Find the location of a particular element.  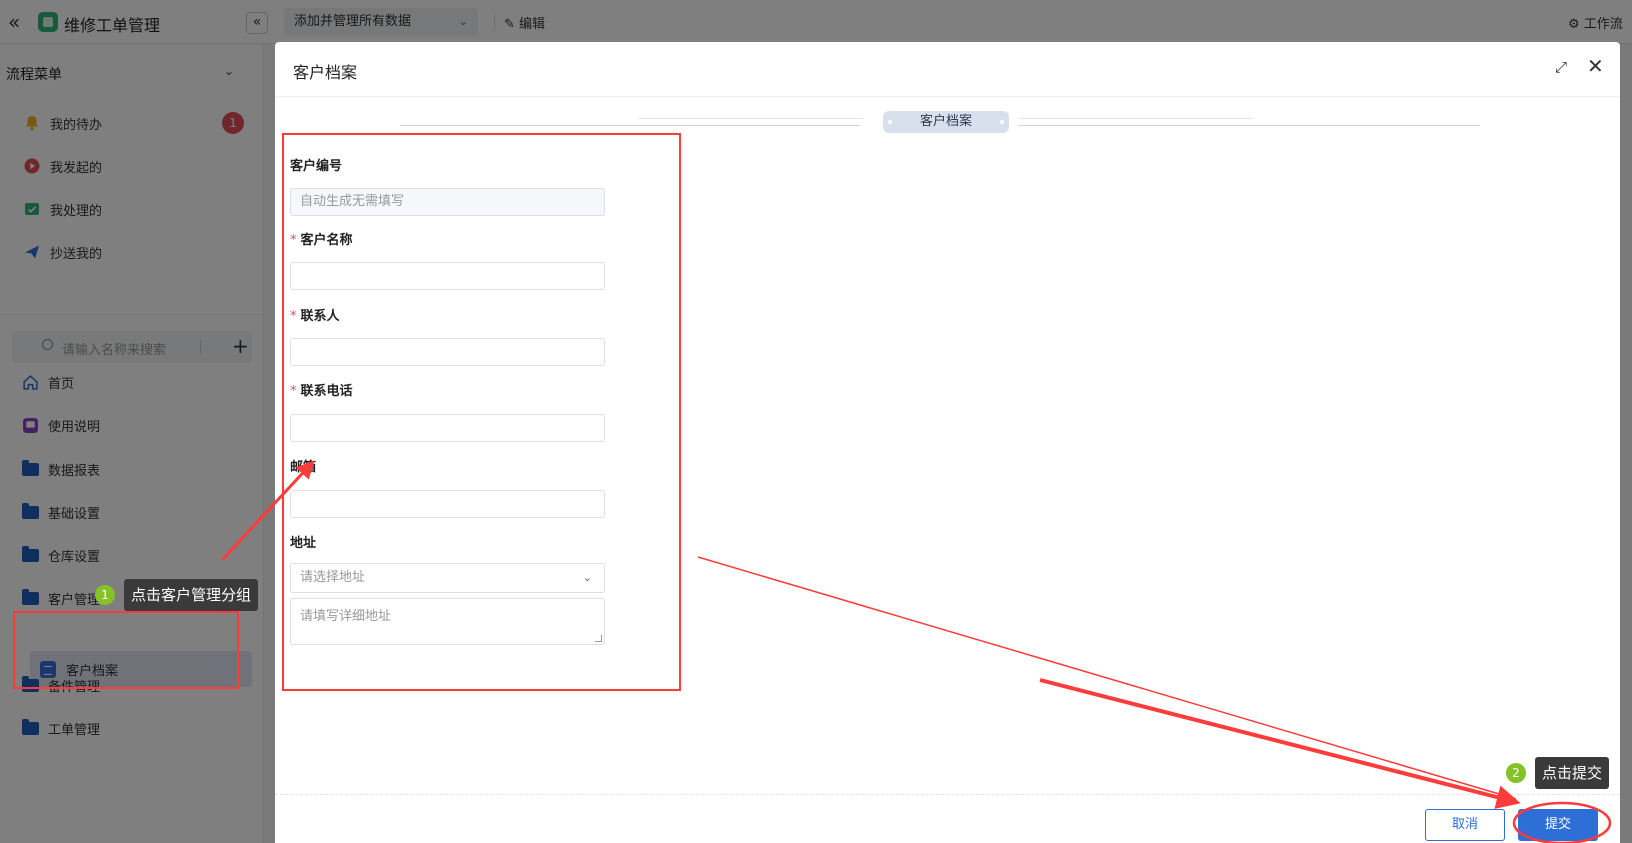

tooltip-click-customer-group: 点击客户管理分组 is located at coordinates (191, 595).